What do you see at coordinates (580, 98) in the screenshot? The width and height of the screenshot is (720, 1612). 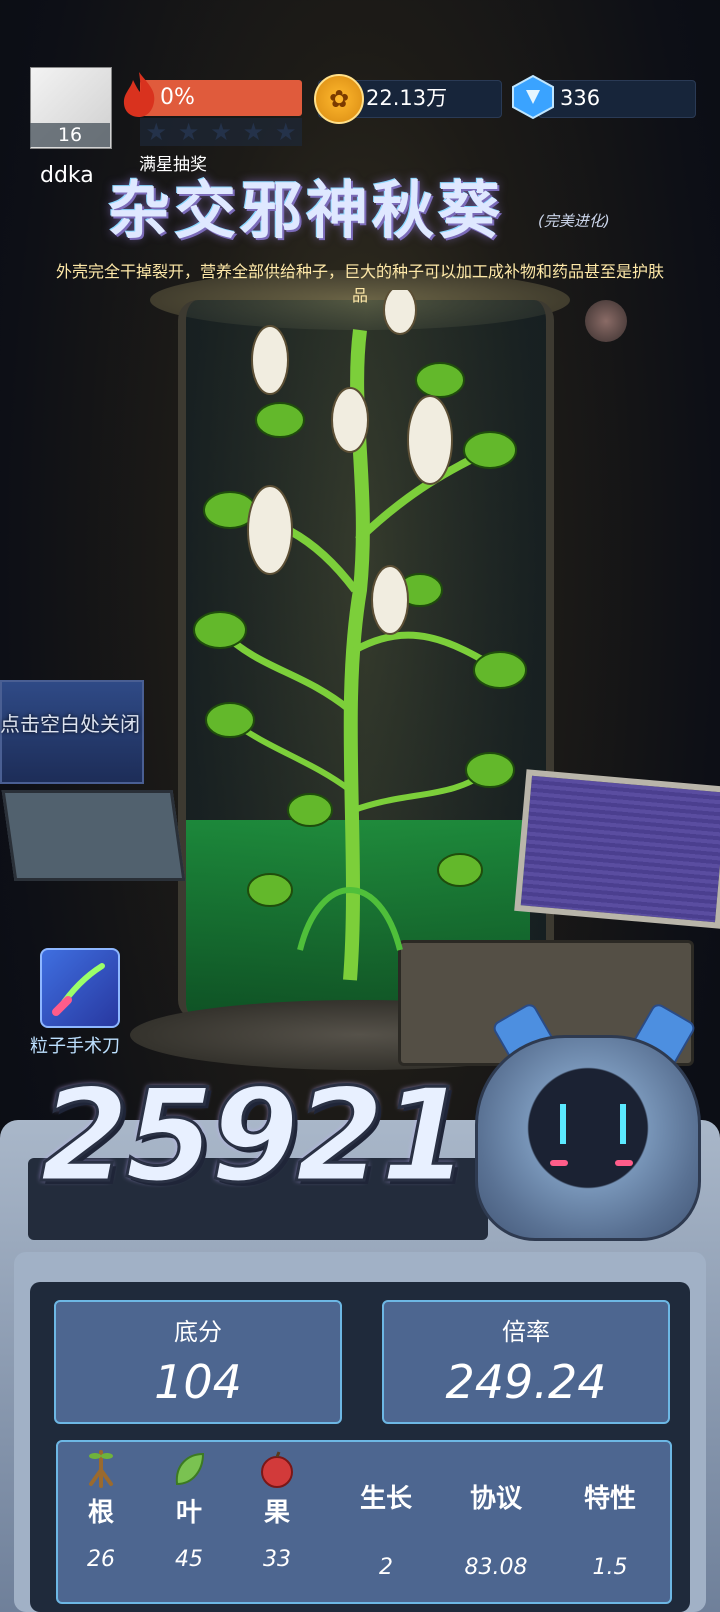 I see `gem-amount: 336` at bounding box center [580, 98].